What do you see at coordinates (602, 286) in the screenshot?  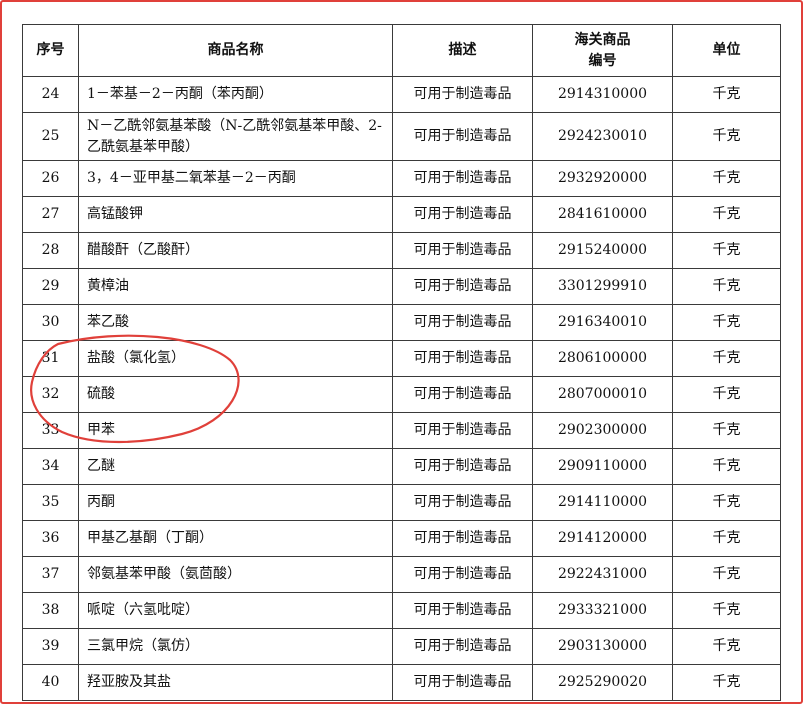 I see `cell-code: 3301299910` at bounding box center [602, 286].